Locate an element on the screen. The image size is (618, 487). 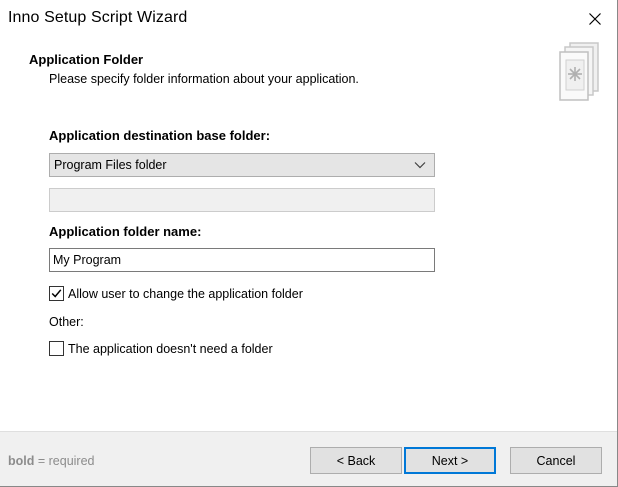
no-folder-option: The application doesn't need a folder is located at coordinates (161, 348).